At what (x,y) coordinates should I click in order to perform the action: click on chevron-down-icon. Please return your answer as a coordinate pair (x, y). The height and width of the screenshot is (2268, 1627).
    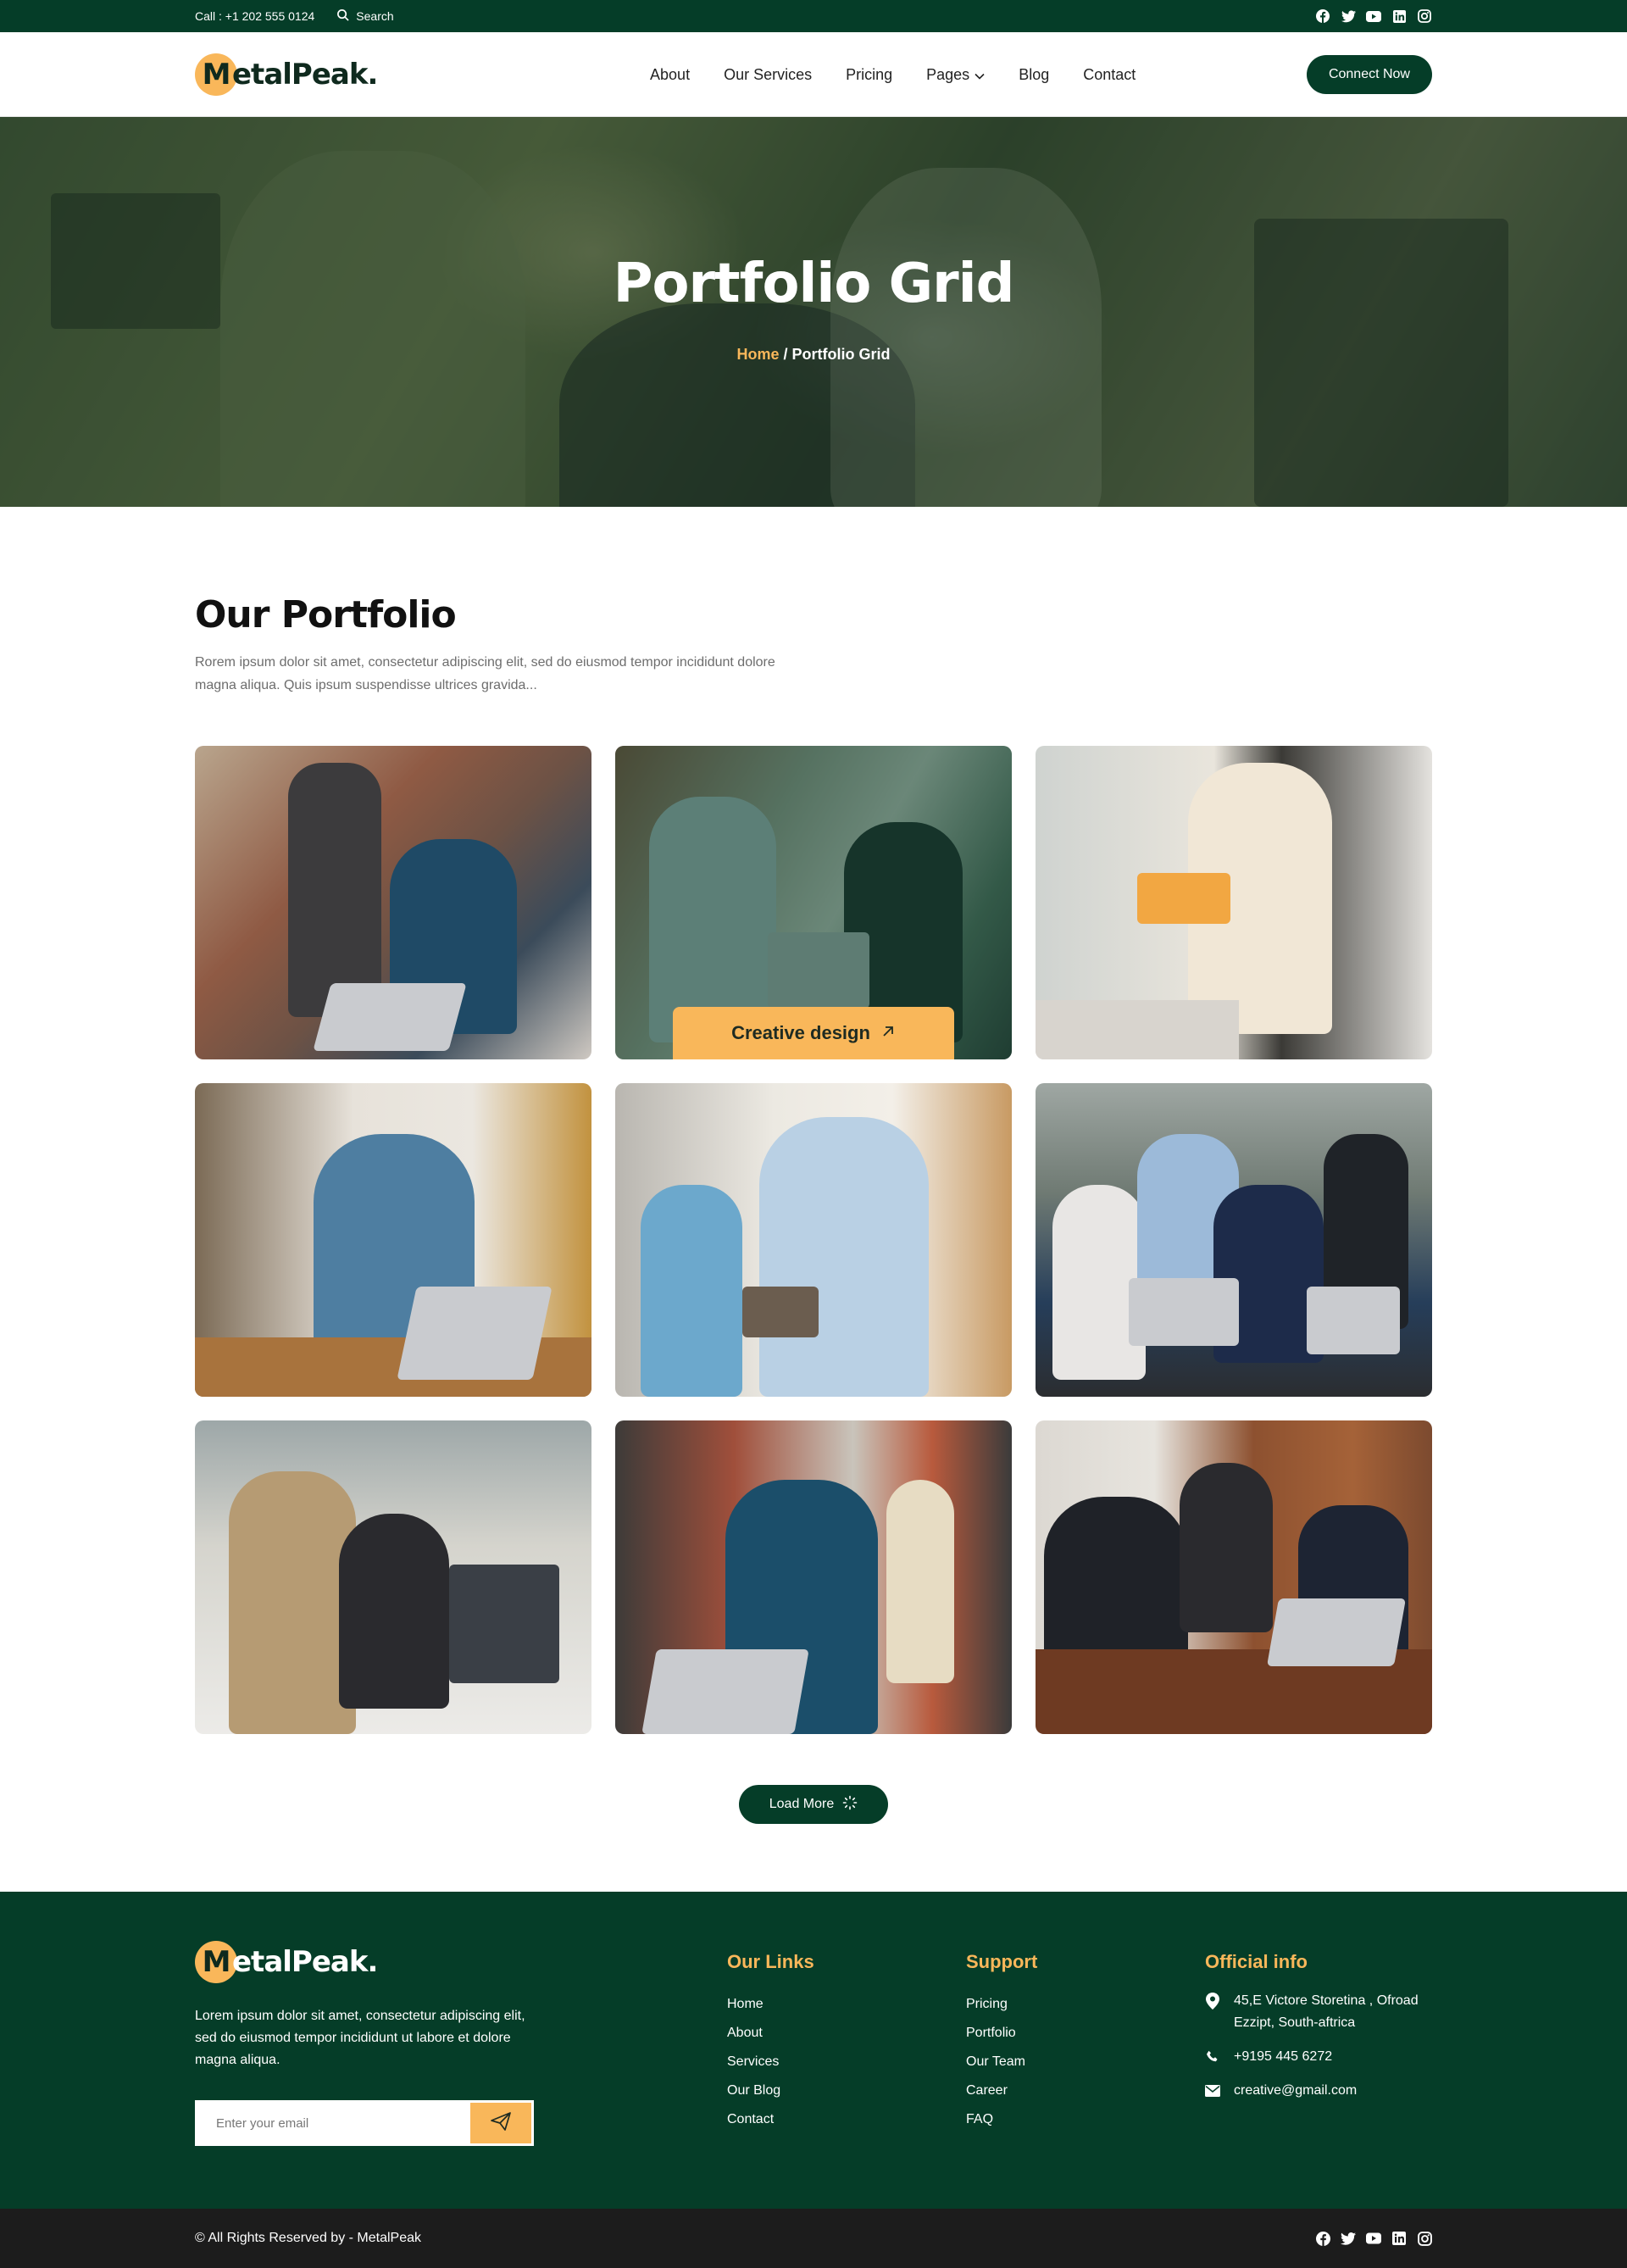
    Looking at the image, I should click on (980, 75).